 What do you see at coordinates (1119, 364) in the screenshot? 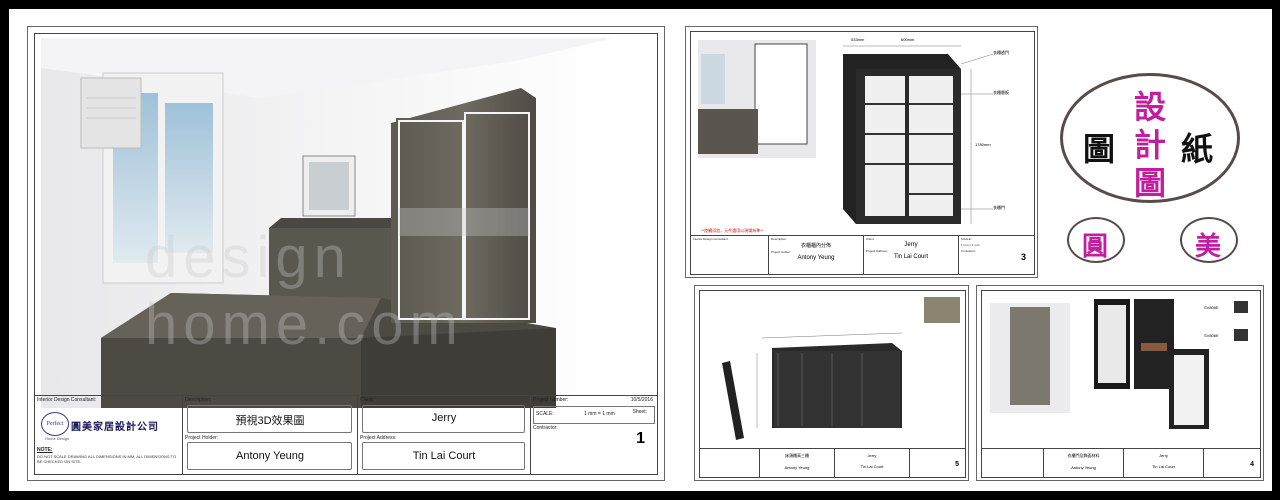
I see `wardrobe-doors-drawing` at bounding box center [1119, 364].